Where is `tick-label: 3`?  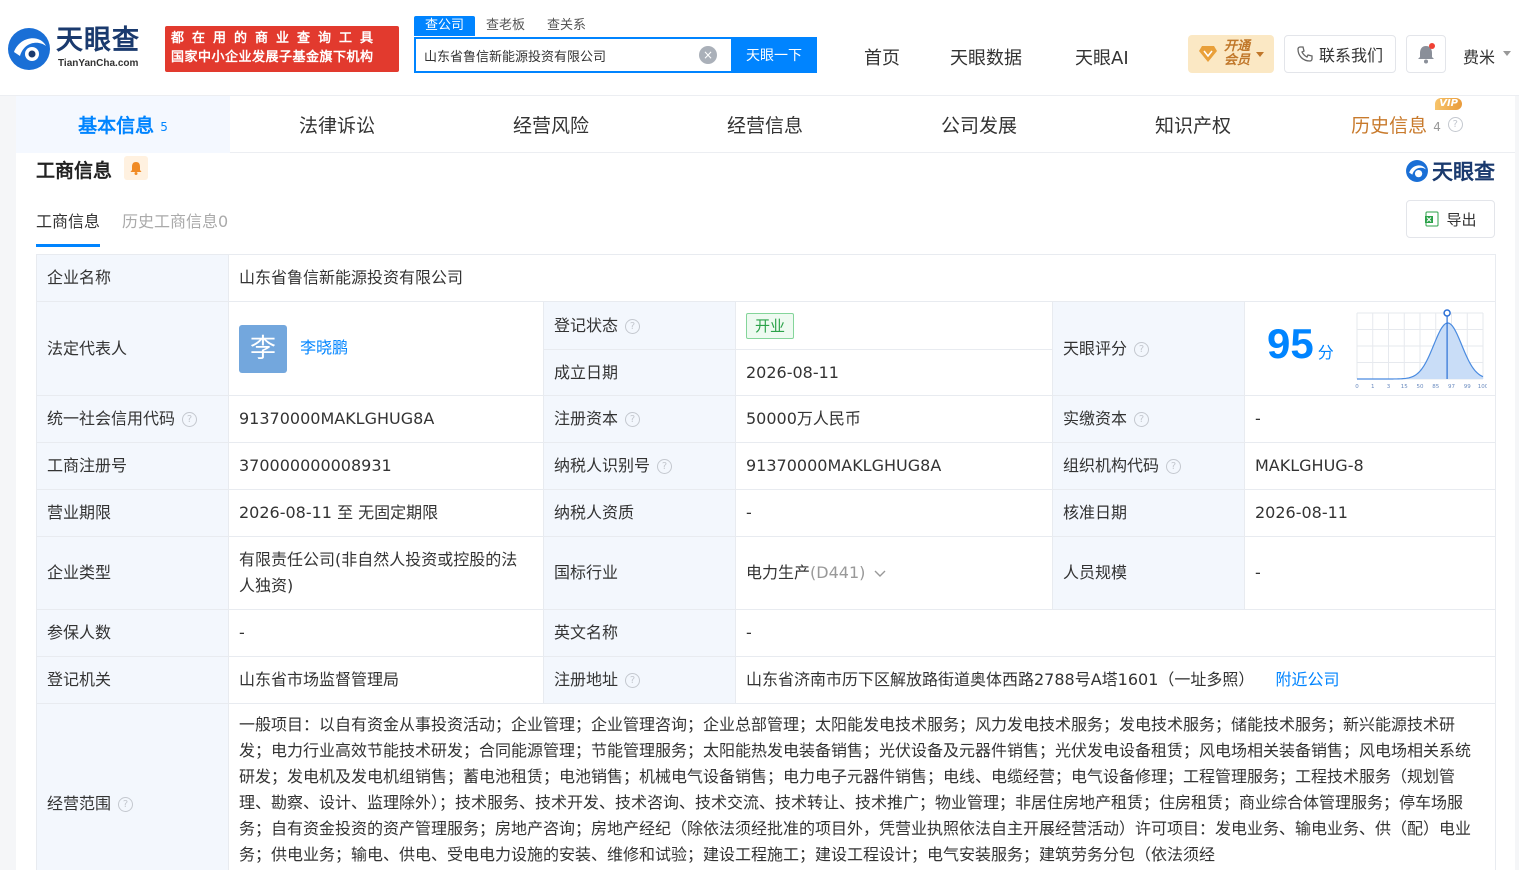
tick-label: 3 is located at coordinates (1389, 387).